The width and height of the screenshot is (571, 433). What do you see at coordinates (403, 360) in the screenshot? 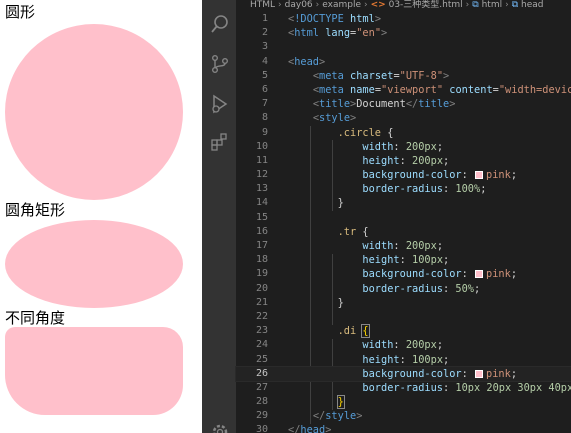
I see `code-line: 25 height: 100px;` at bounding box center [403, 360].